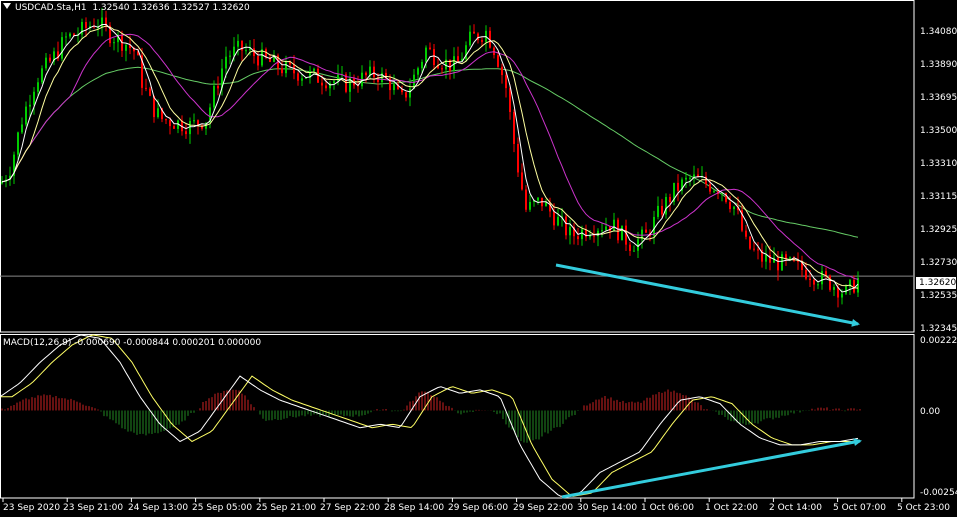 The image size is (957, 517). I want to click on time-axis-label: 27 Sep 22:00, so click(350, 508).